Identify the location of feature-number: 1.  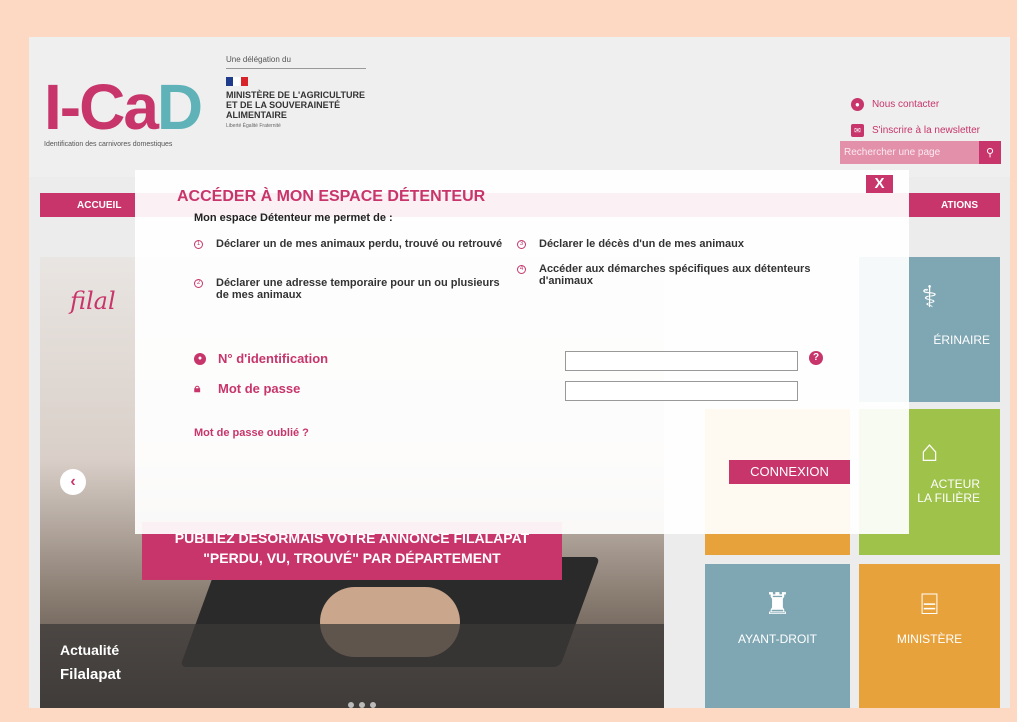
(198, 244).